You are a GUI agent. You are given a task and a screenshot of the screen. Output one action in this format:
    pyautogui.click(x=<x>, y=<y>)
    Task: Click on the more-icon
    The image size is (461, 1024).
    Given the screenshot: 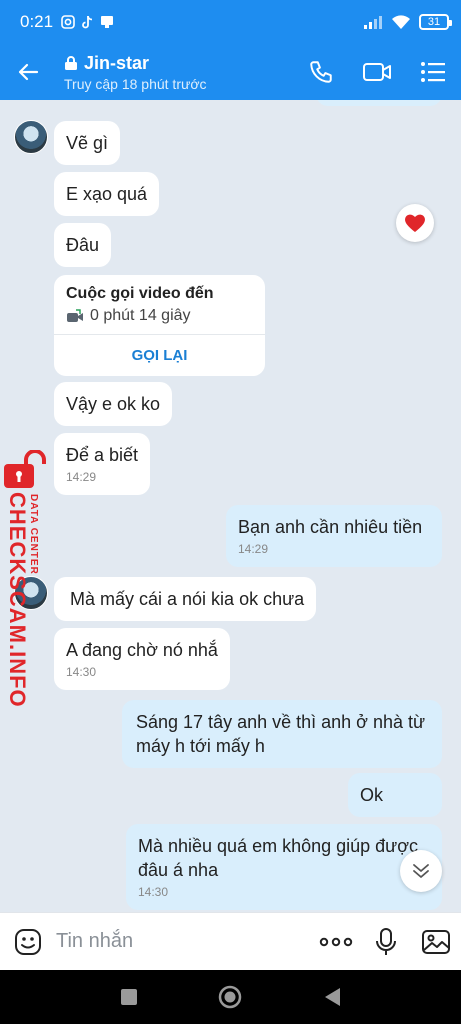 What is the action you would take?
    pyautogui.click(x=336, y=941)
    